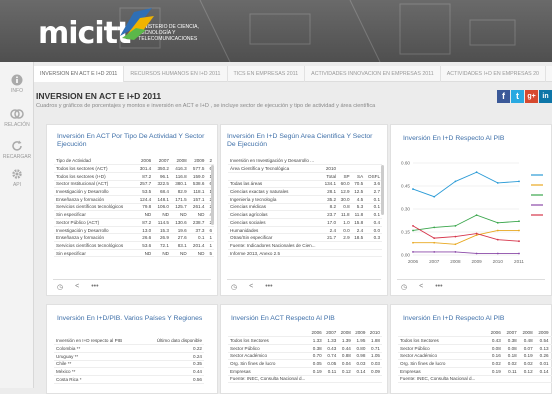 This screenshot has width=552, height=394. Describe the element at coordinates (267, 74) in the screenshot. I see `tab-tics-empresas: TICS EN EMPRESAS 2011` at that location.